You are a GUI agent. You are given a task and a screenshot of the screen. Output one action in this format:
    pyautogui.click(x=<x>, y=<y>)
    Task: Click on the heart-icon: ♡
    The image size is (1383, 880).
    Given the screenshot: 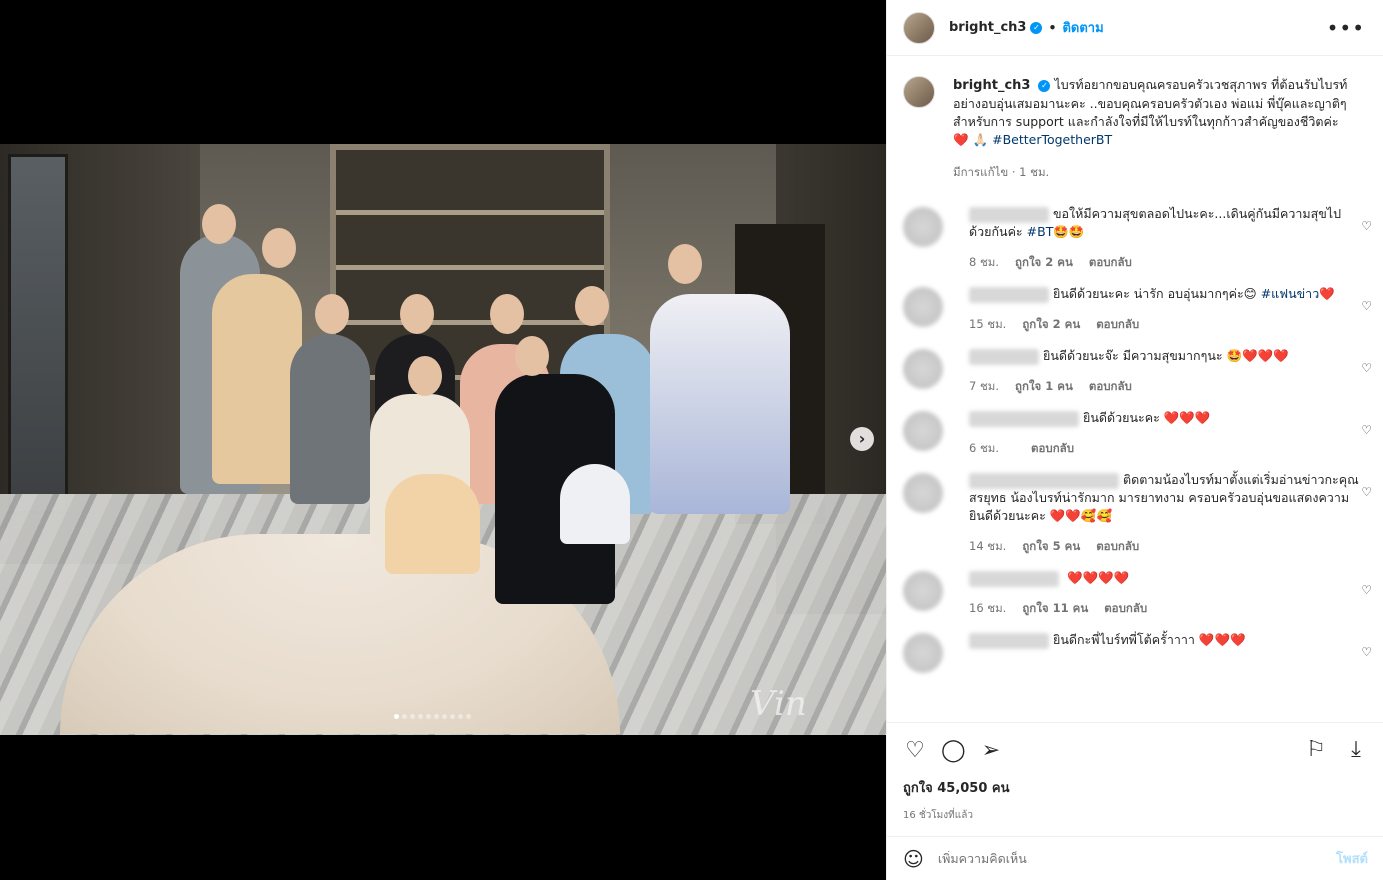 What is the action you would take?
    pyautogui.click(x=915, y=750)
    